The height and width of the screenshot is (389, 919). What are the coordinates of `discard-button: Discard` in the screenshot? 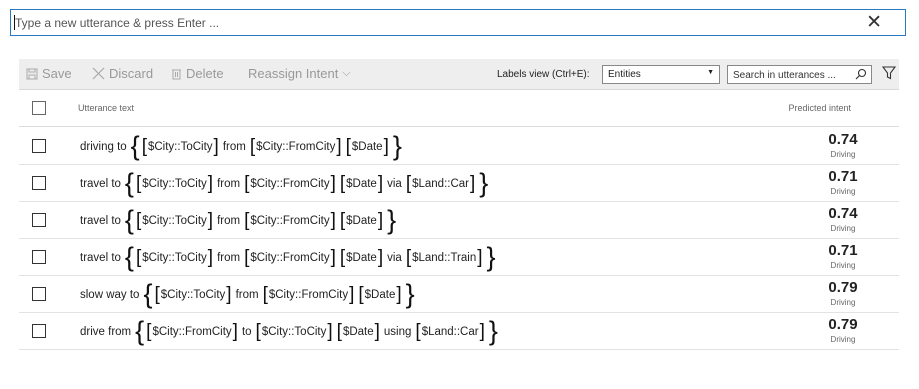 It's located at (122, 73).